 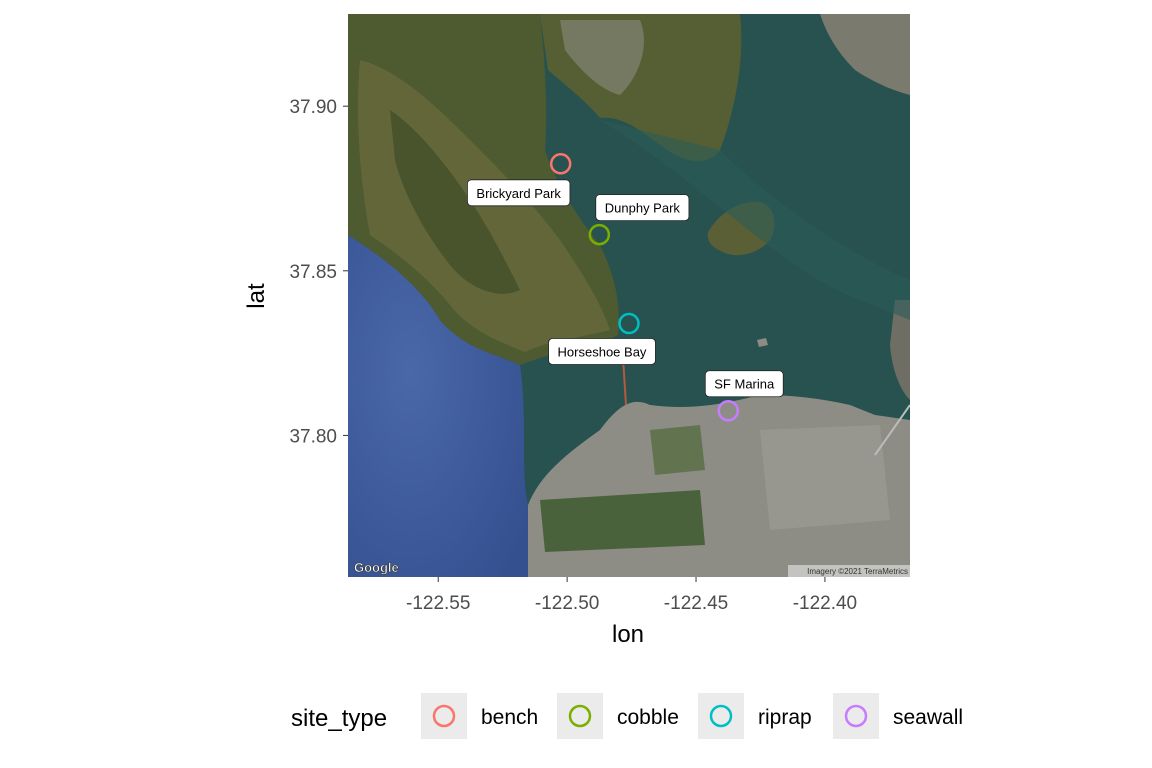 I want to click on y-axis-title: lat, so click(x=256, y=296).